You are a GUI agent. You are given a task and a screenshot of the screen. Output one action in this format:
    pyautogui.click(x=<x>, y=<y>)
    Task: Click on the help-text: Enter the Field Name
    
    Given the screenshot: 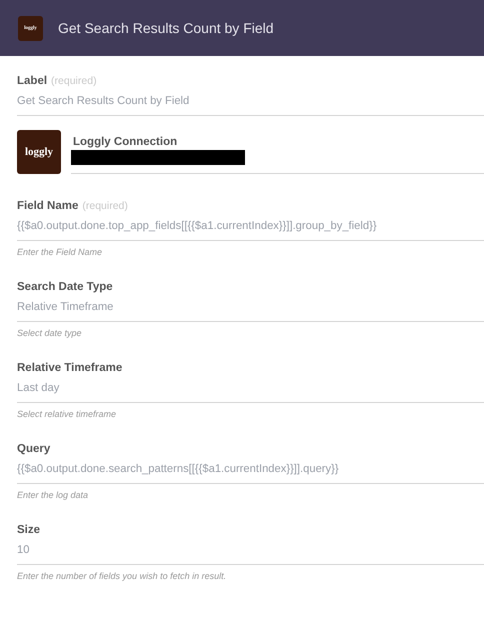 What is the action you would take?
    pyautogui.click(x=60, y=252)
    